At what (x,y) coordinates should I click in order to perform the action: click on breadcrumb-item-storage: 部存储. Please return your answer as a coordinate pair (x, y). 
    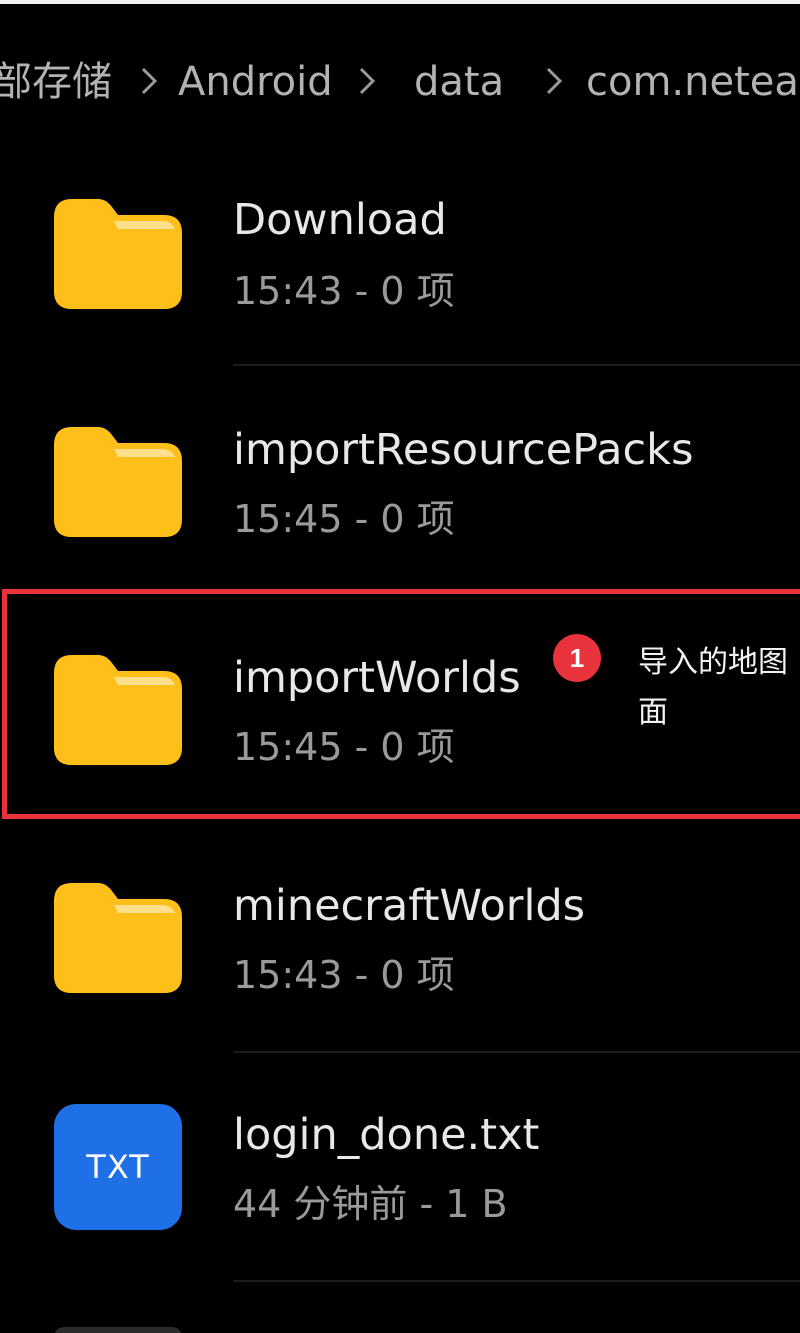
    Looking at the image, I should click on (56, 82).